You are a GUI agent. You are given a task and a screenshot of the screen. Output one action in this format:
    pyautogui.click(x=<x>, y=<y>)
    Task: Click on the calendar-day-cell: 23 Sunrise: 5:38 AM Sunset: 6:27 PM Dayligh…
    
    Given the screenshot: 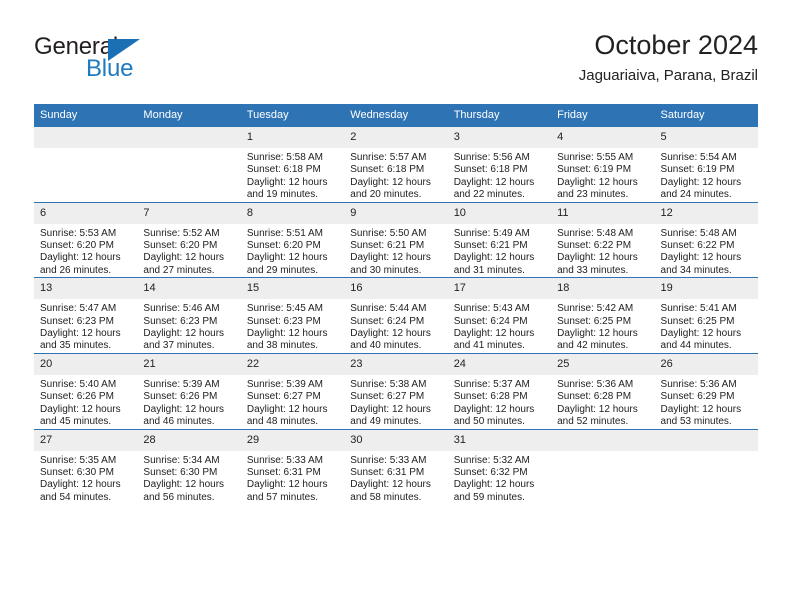 What is the action you would take?
    pyautogui.click(x=396, y=390)
    